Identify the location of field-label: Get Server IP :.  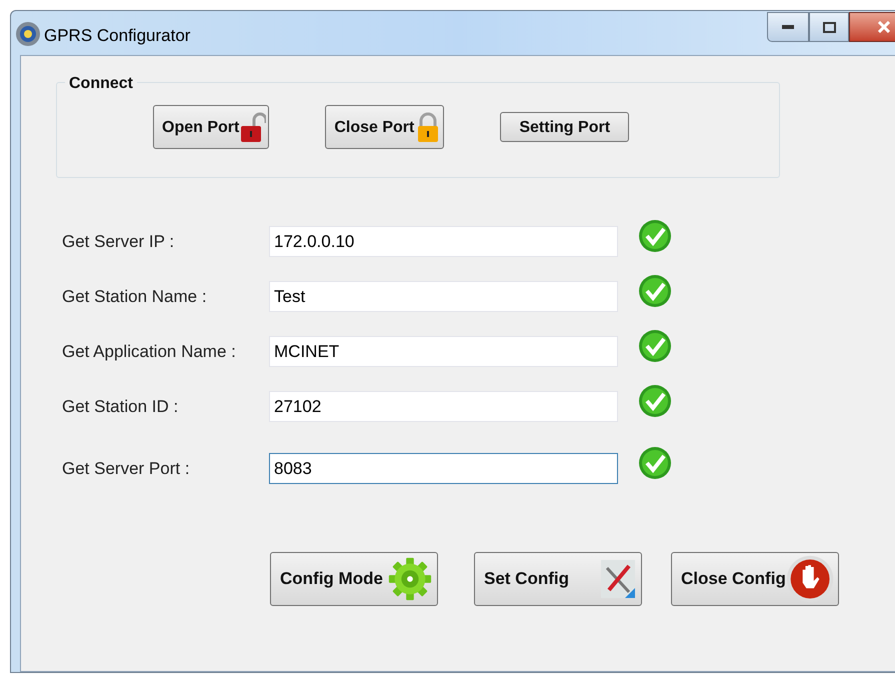
(119, 241).